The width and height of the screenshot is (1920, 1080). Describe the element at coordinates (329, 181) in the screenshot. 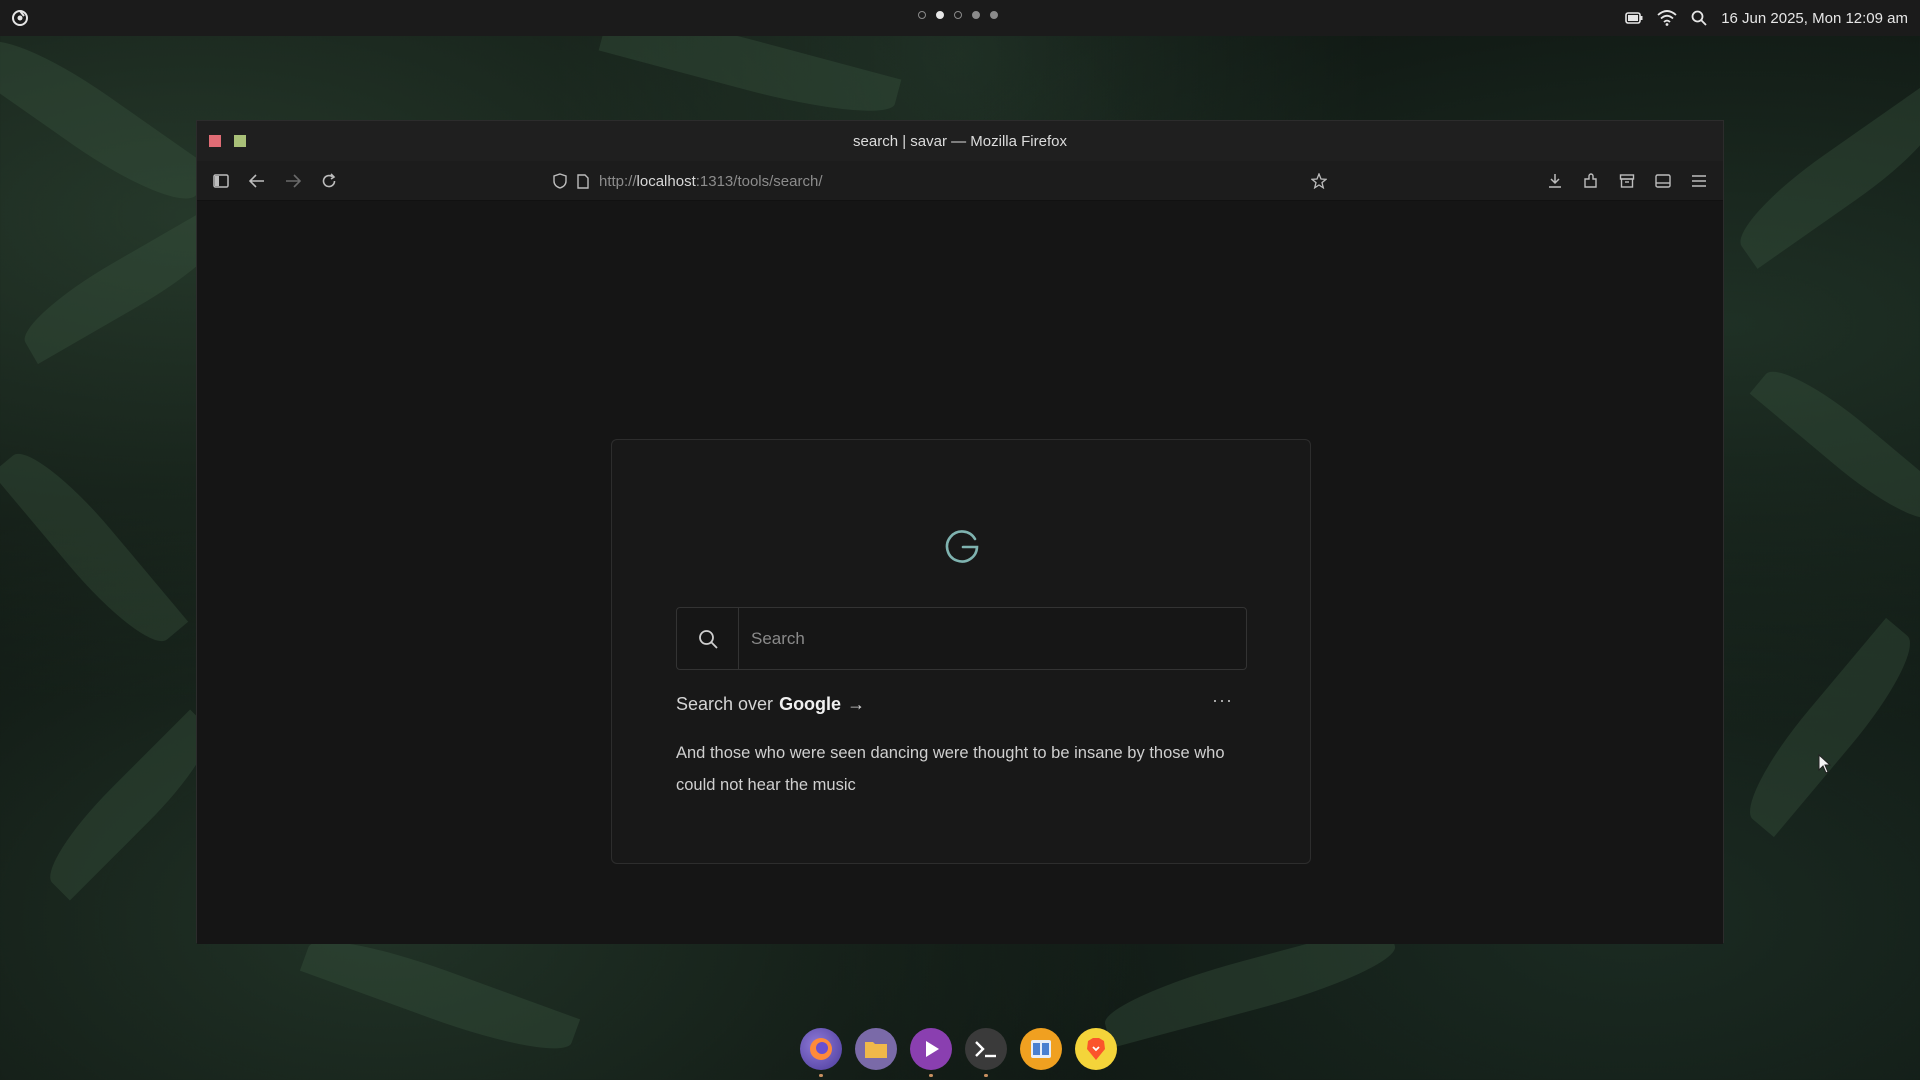

I see `reload-icon` at that location.